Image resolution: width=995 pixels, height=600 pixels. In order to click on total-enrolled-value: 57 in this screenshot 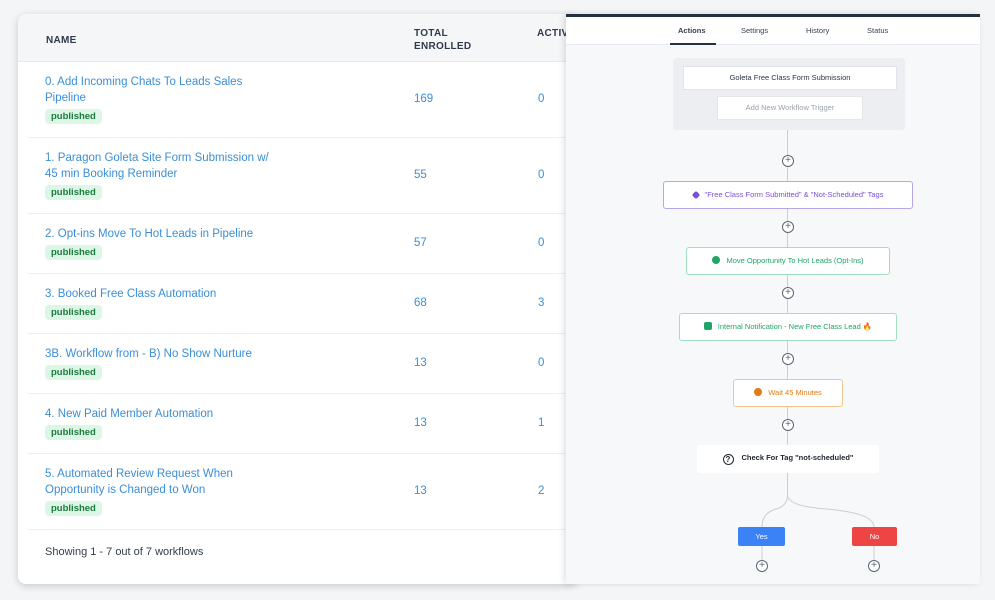, I will do `click(420, 243)`.